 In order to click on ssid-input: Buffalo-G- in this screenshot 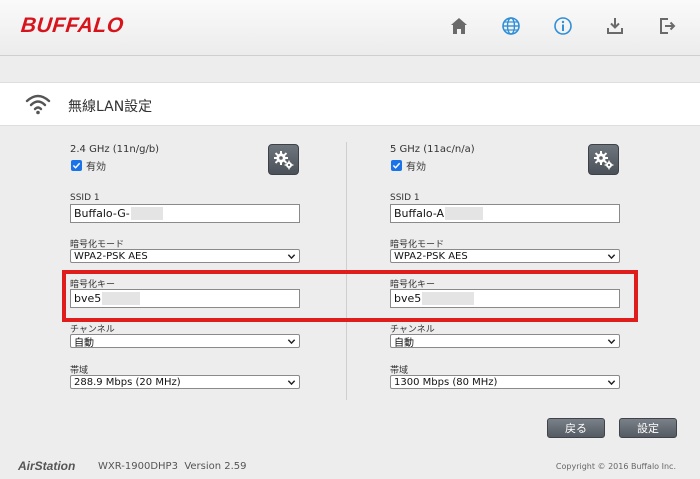, I will do `click(185, 213)`.